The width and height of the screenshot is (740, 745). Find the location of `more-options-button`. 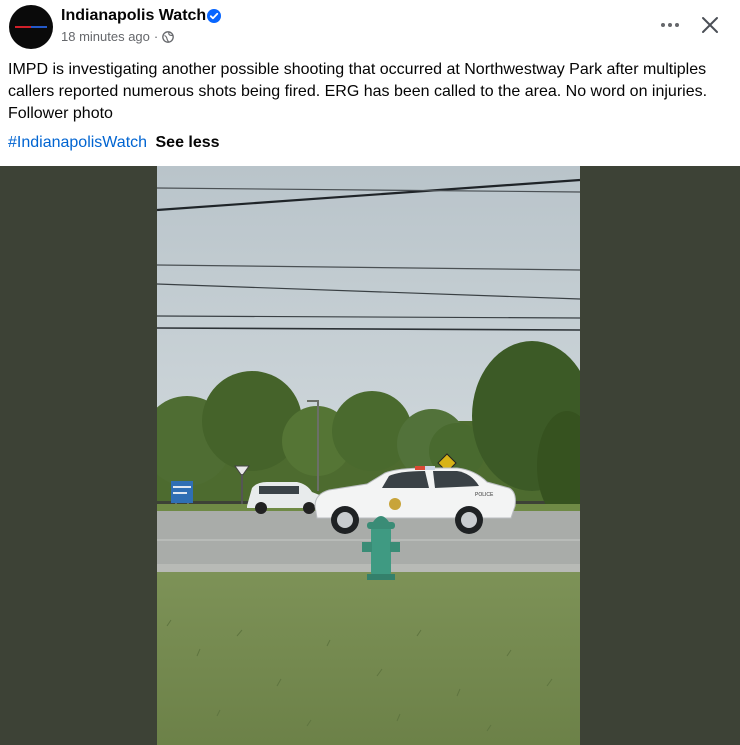

more-options-button is located at coordinates (670, 25).